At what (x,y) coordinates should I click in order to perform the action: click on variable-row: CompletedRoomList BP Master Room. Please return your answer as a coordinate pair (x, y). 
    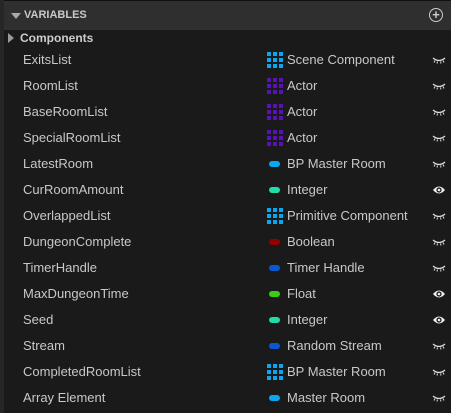
    Looking at the image, I should click on (227, 372).